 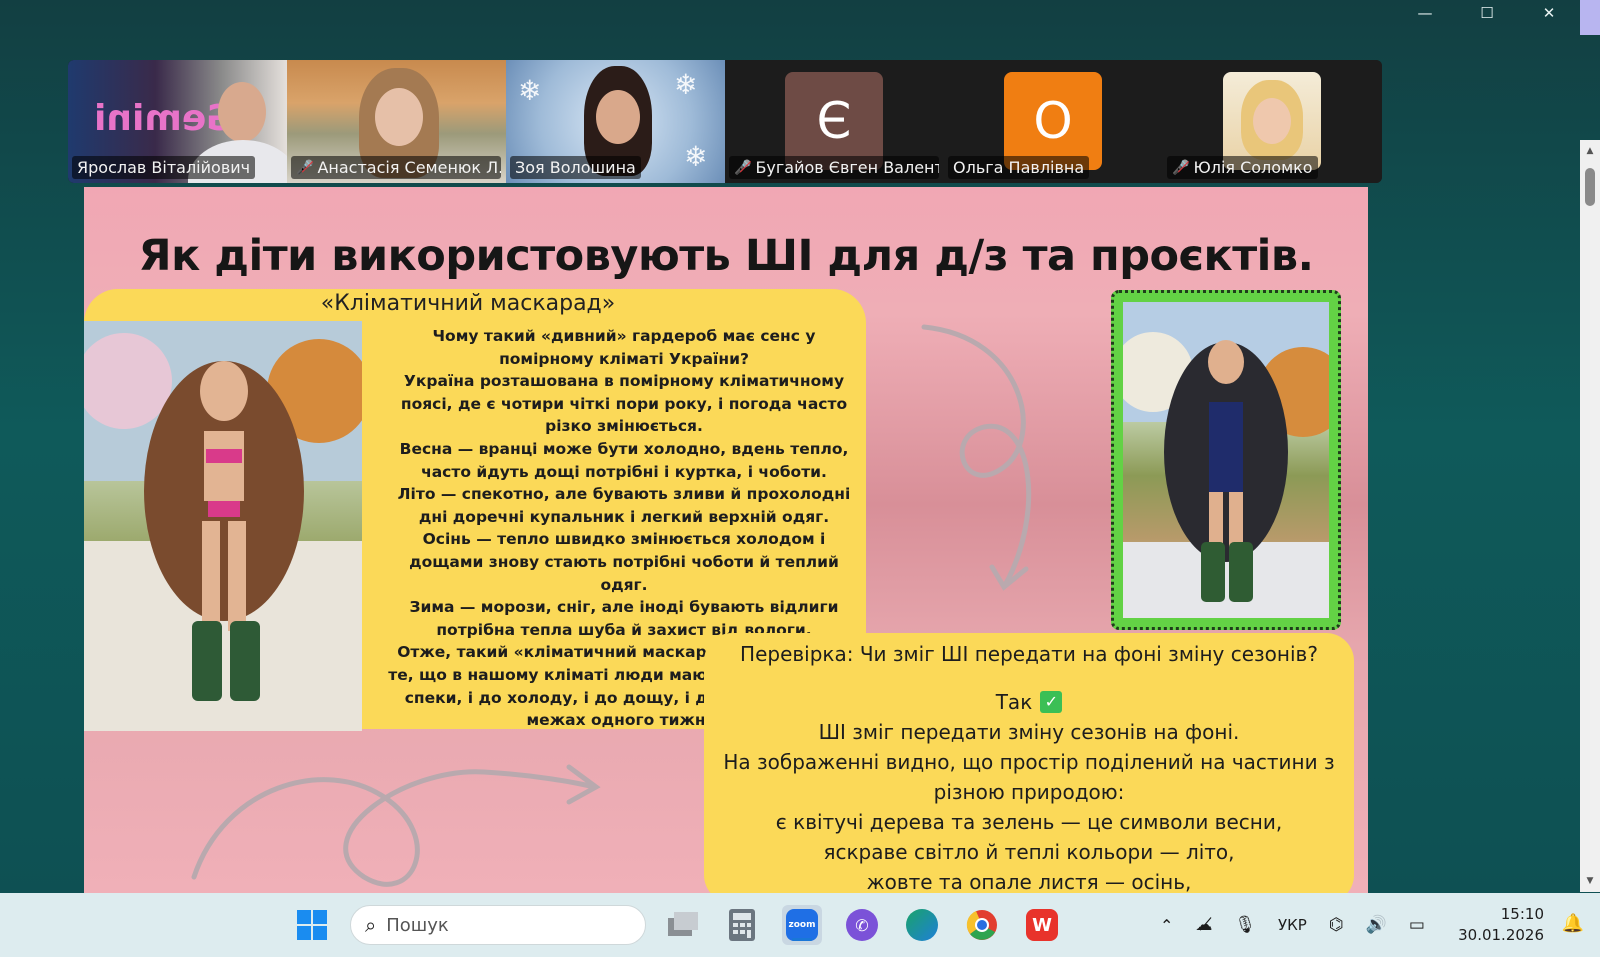 I want to click on scroll-thumb, so click(x=1590, y=187).